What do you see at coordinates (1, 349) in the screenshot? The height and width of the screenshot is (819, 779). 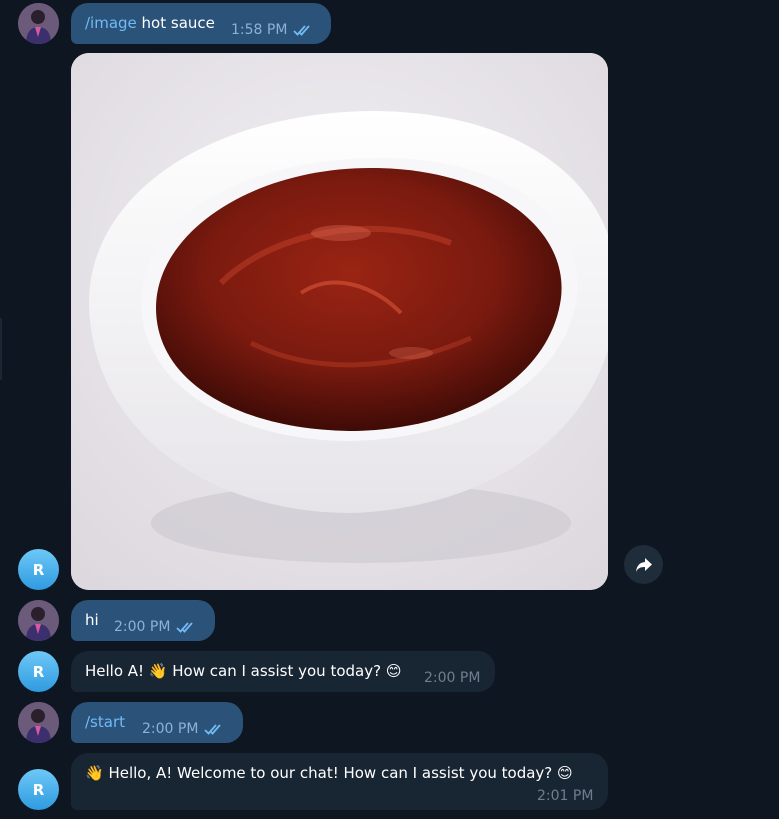 I see `scroll-edge-indicator` at bounding box center [1, 349].